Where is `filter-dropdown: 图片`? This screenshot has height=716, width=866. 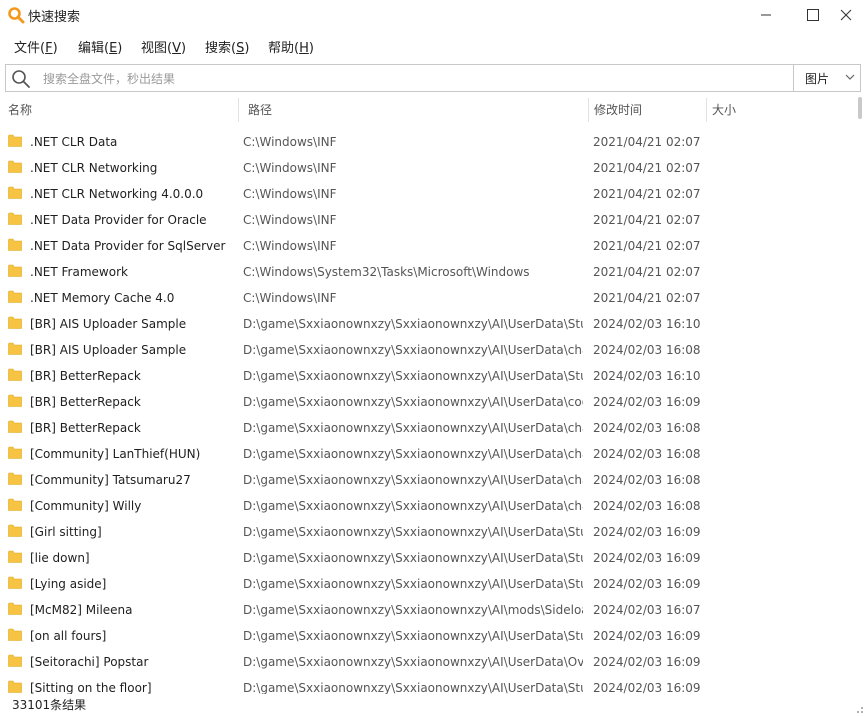 filter-dropdown: 图片 is located at coordinates (827, 78).